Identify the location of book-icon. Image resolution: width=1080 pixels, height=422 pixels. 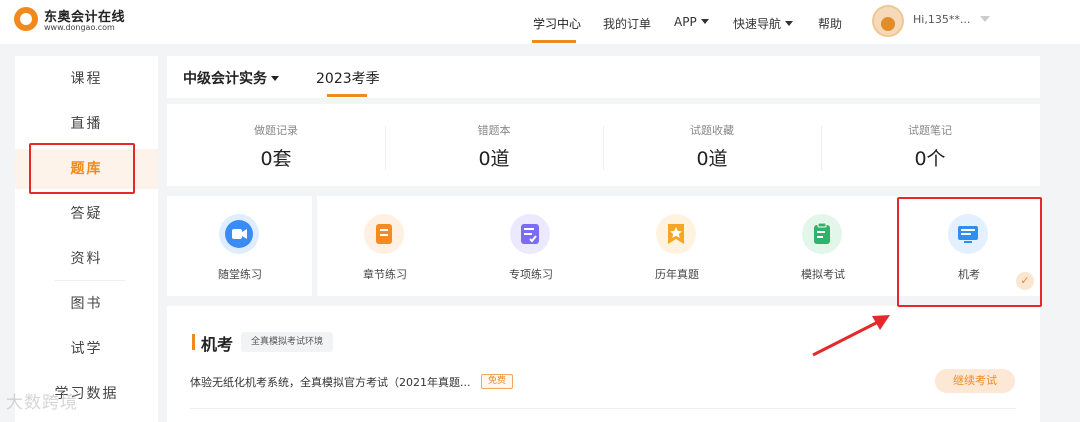
(384, 234).